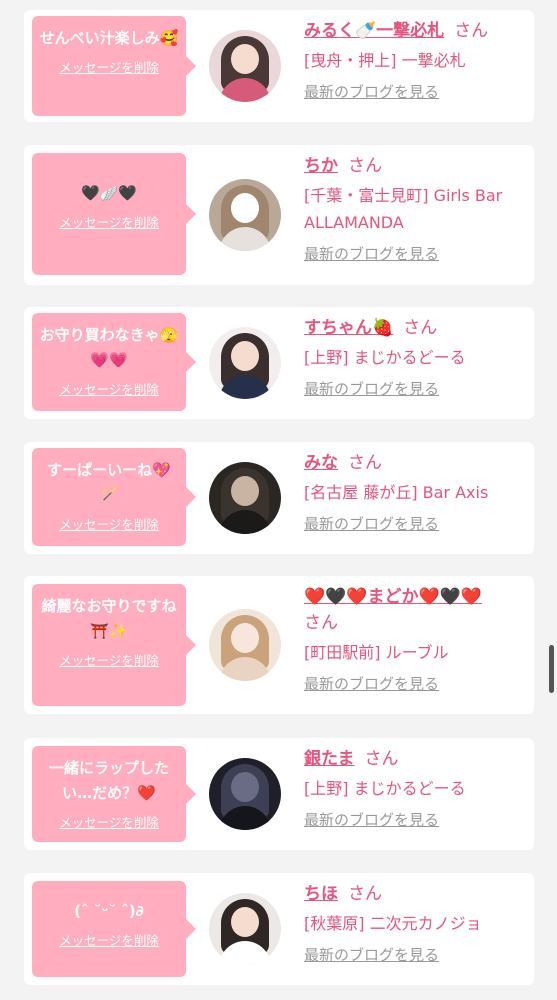 This screenshot has height=1000, width=557. What do you see at coordinates (109, 482) in the screenshot?
I see `message-text: すーぱーいーね💖🪄` at bounding box center [109, 482].